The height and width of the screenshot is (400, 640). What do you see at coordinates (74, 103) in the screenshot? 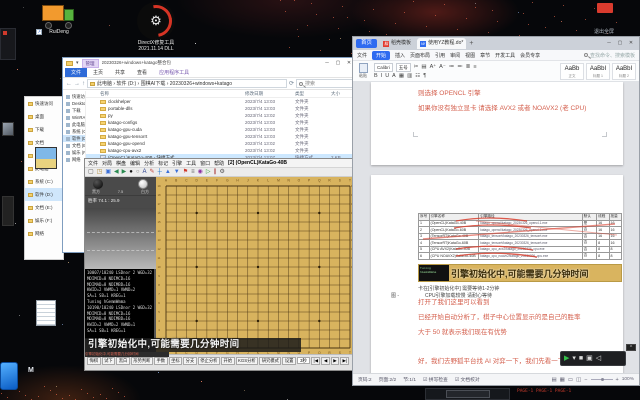
I see `sidebar-item: Desktop` at bounding box center [74, 103].